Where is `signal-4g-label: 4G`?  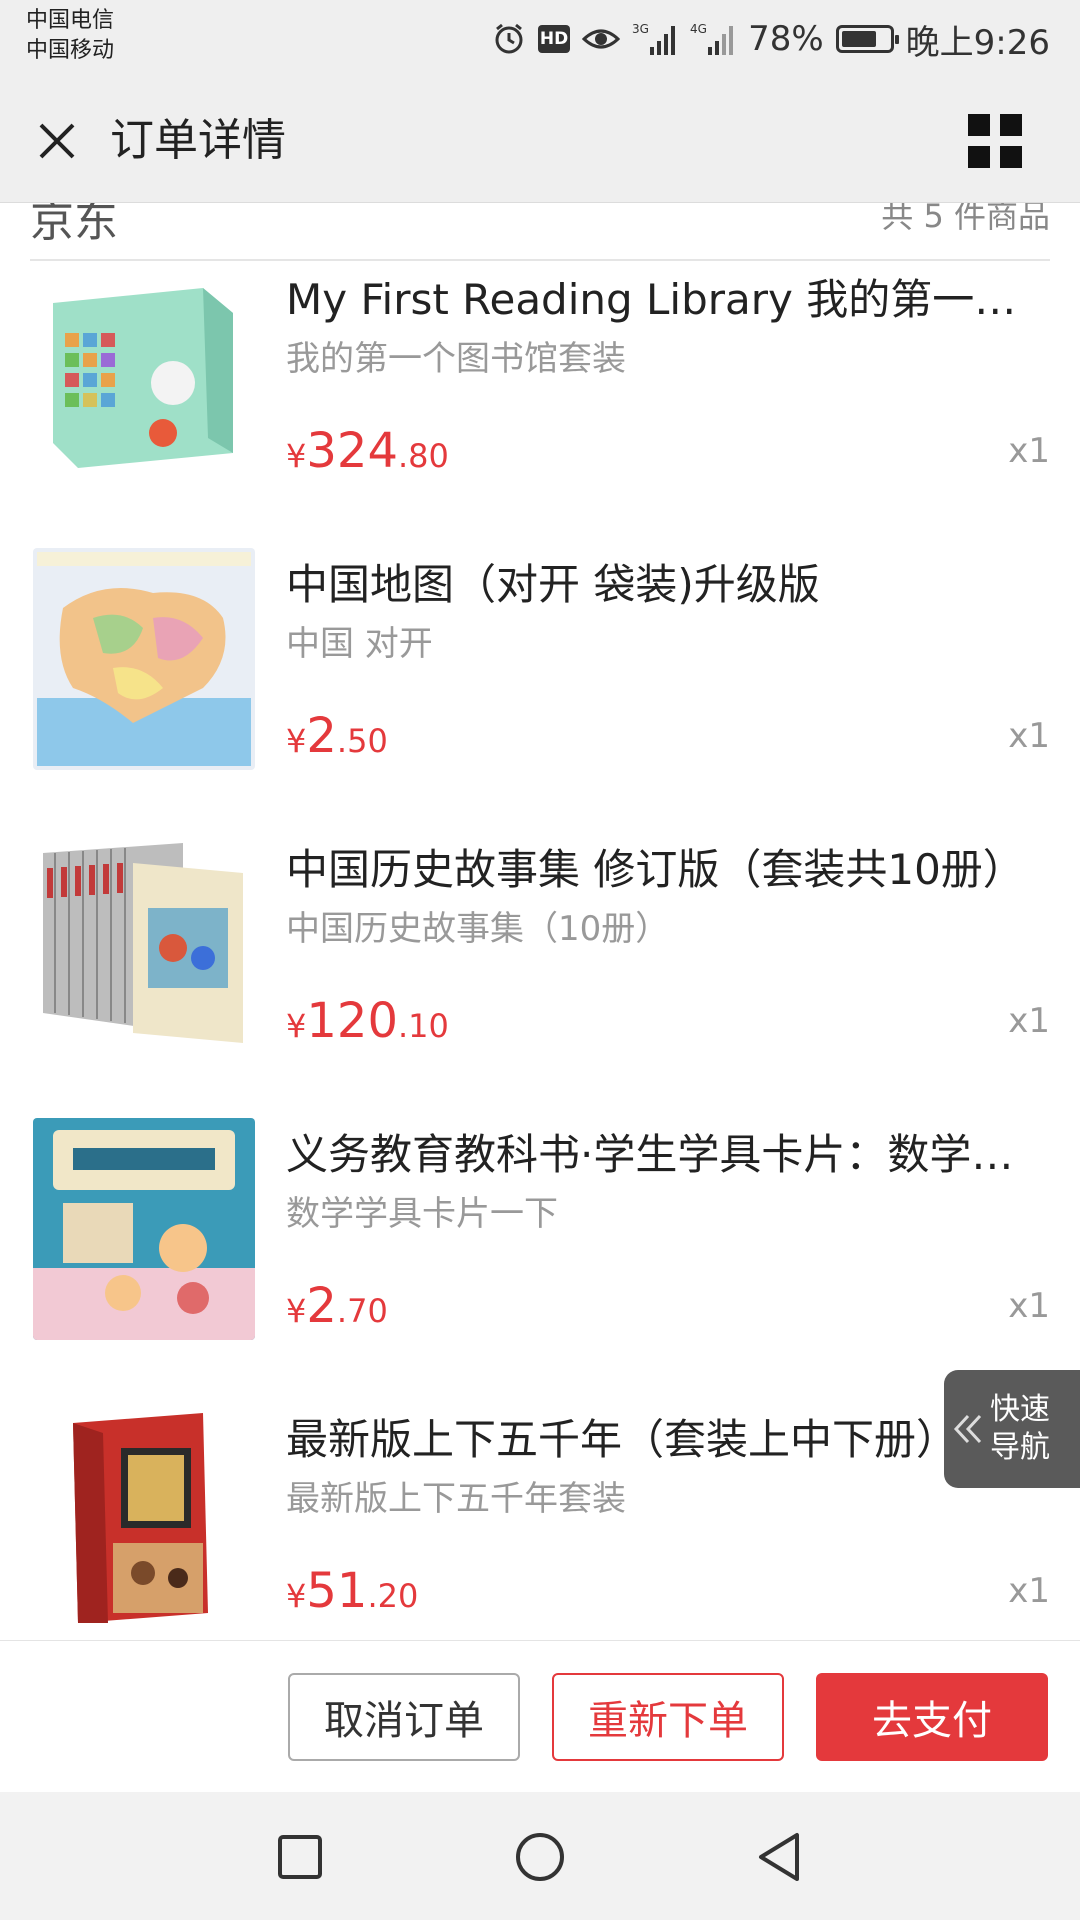
signal-4g-label: 4G is located at coordinates (698, 29).